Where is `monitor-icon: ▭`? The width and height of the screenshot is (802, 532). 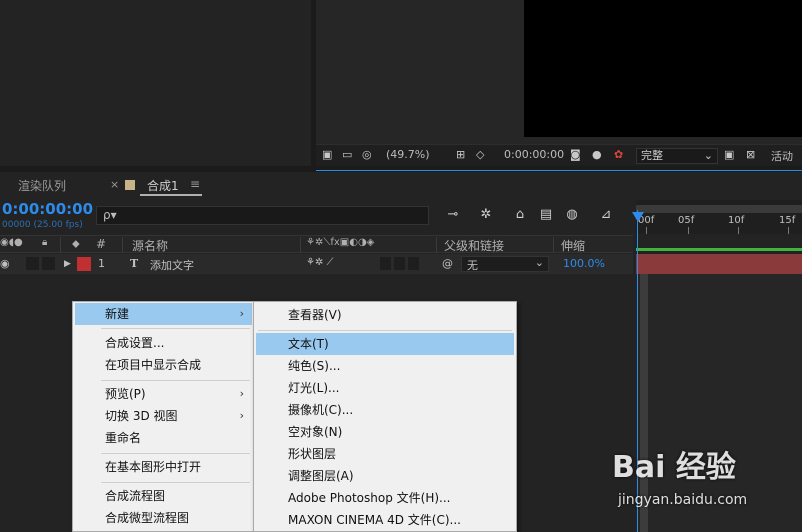 monitor-icon: ▭ is located at coordinates (348, 155).